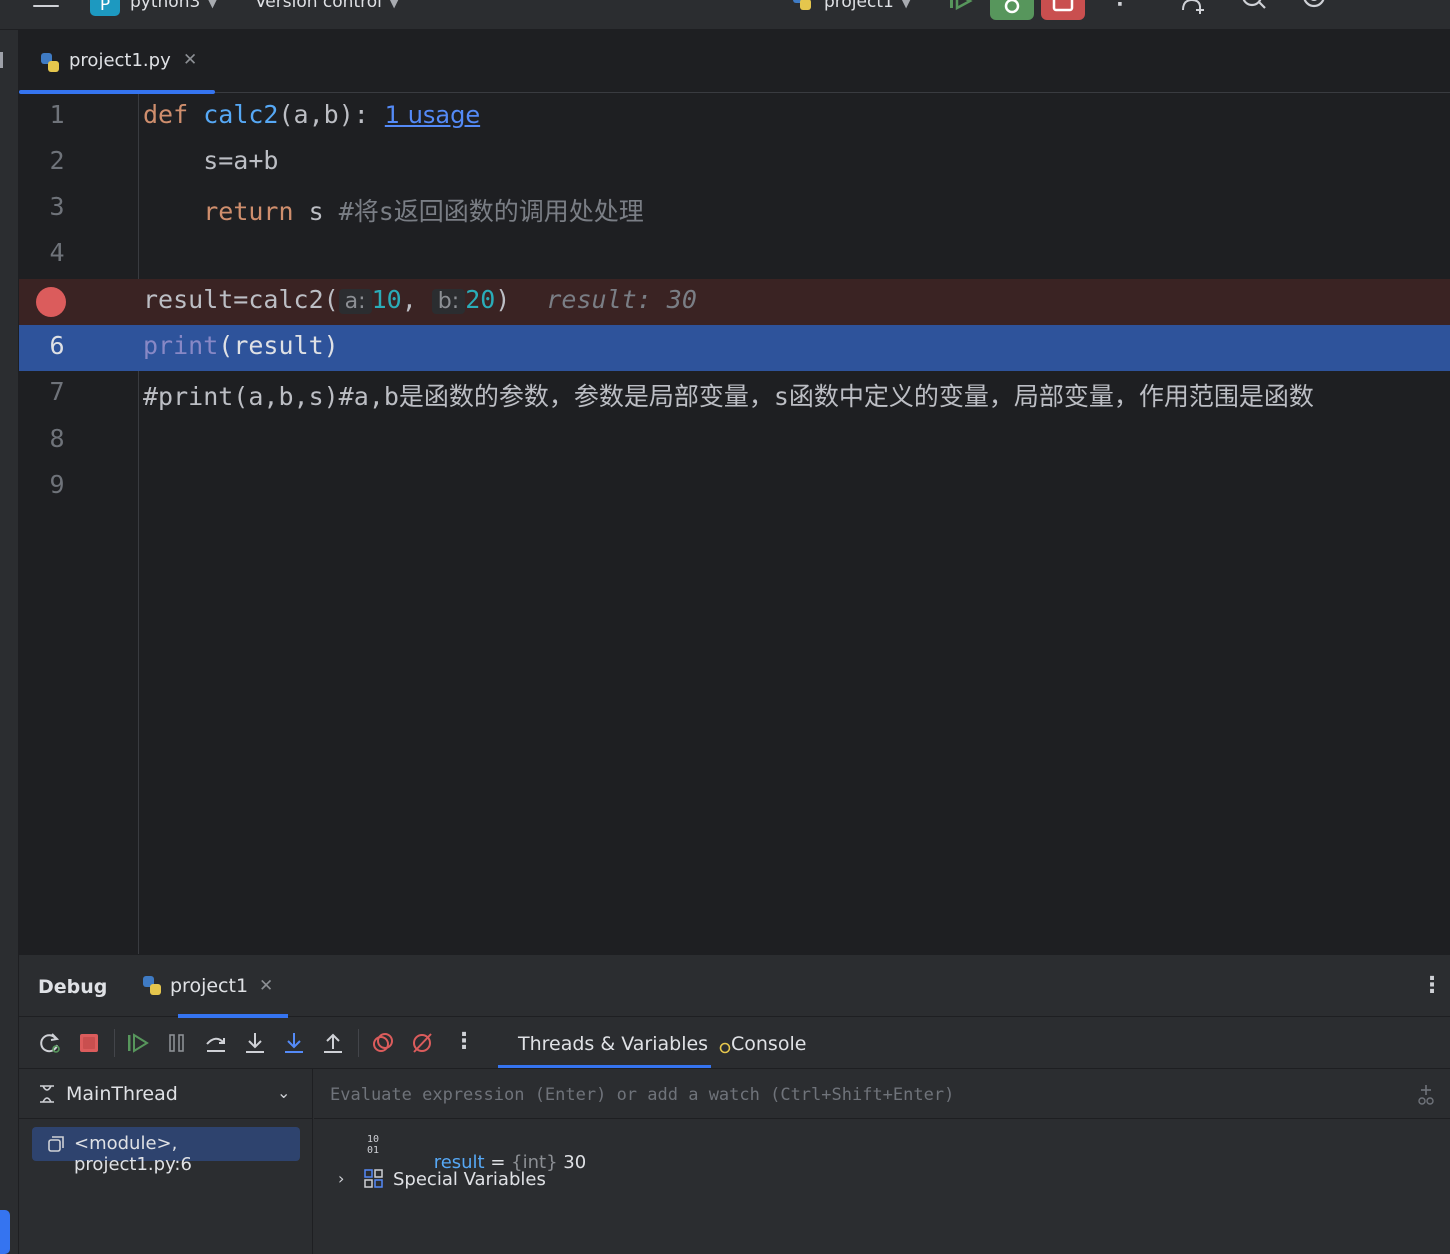  What do you see at coordinates (613, 1044) in the screenshot?
I see `tab-threads-variables: Threads & Variables` at bounding box center [613, 1044].